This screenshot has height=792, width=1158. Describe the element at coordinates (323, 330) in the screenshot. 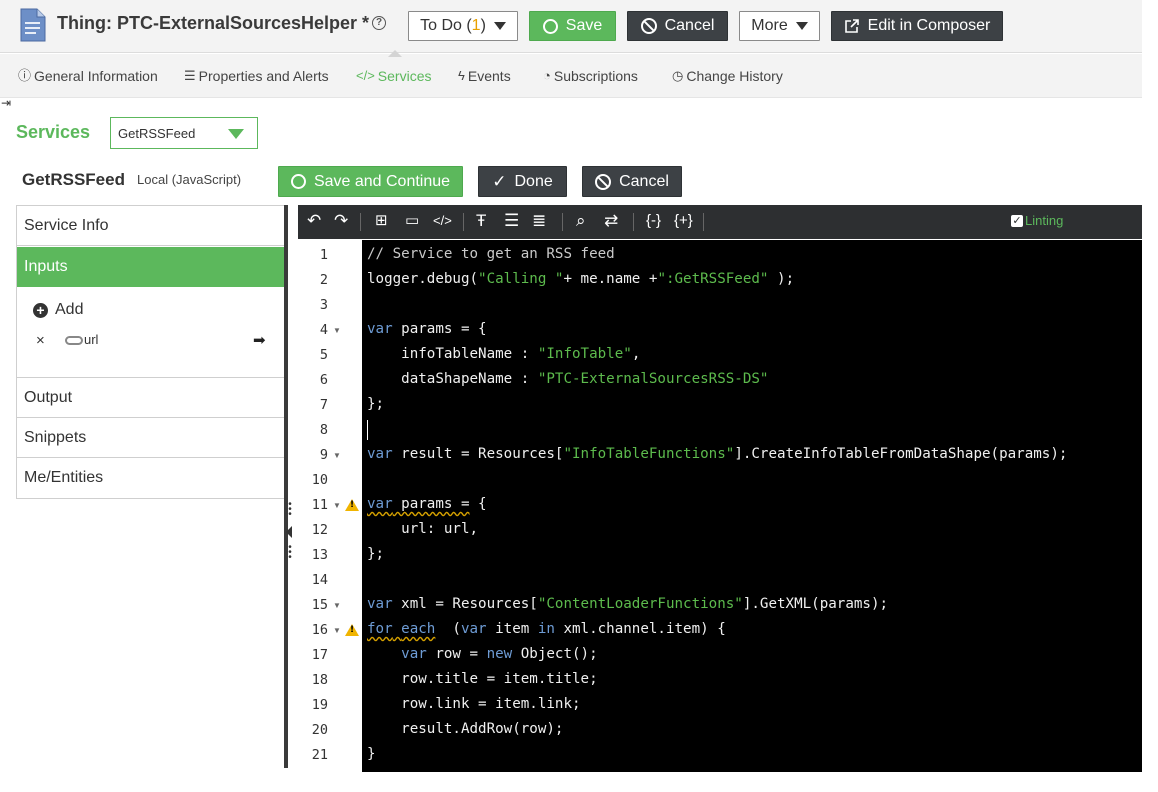

I see `line-number: 4` at that location.